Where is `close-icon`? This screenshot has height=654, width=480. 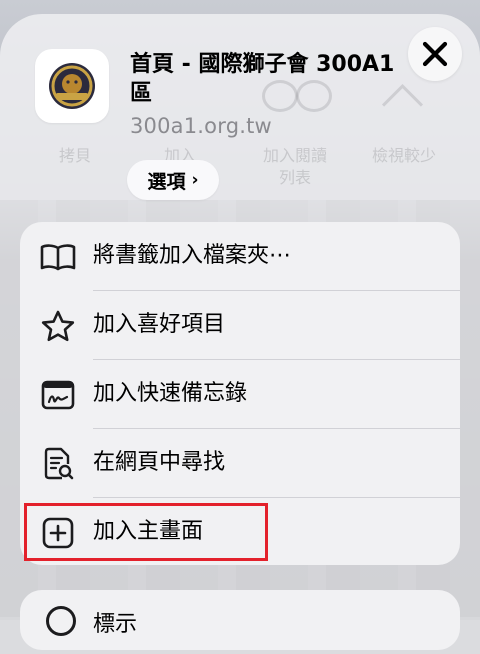 close-icon is located at coordinates (435, 54).